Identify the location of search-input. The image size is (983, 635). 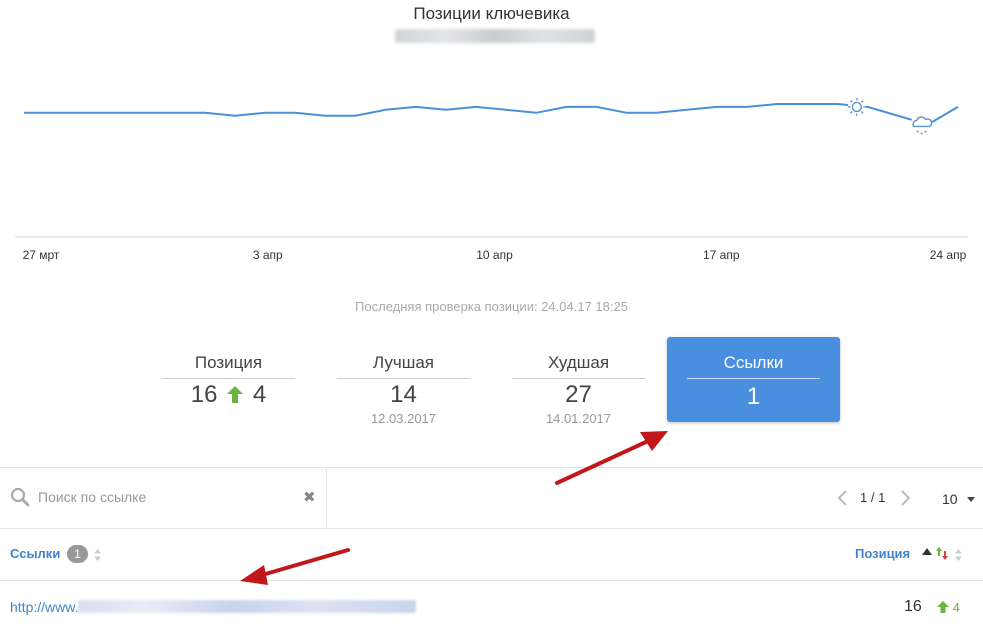
(165, 497).